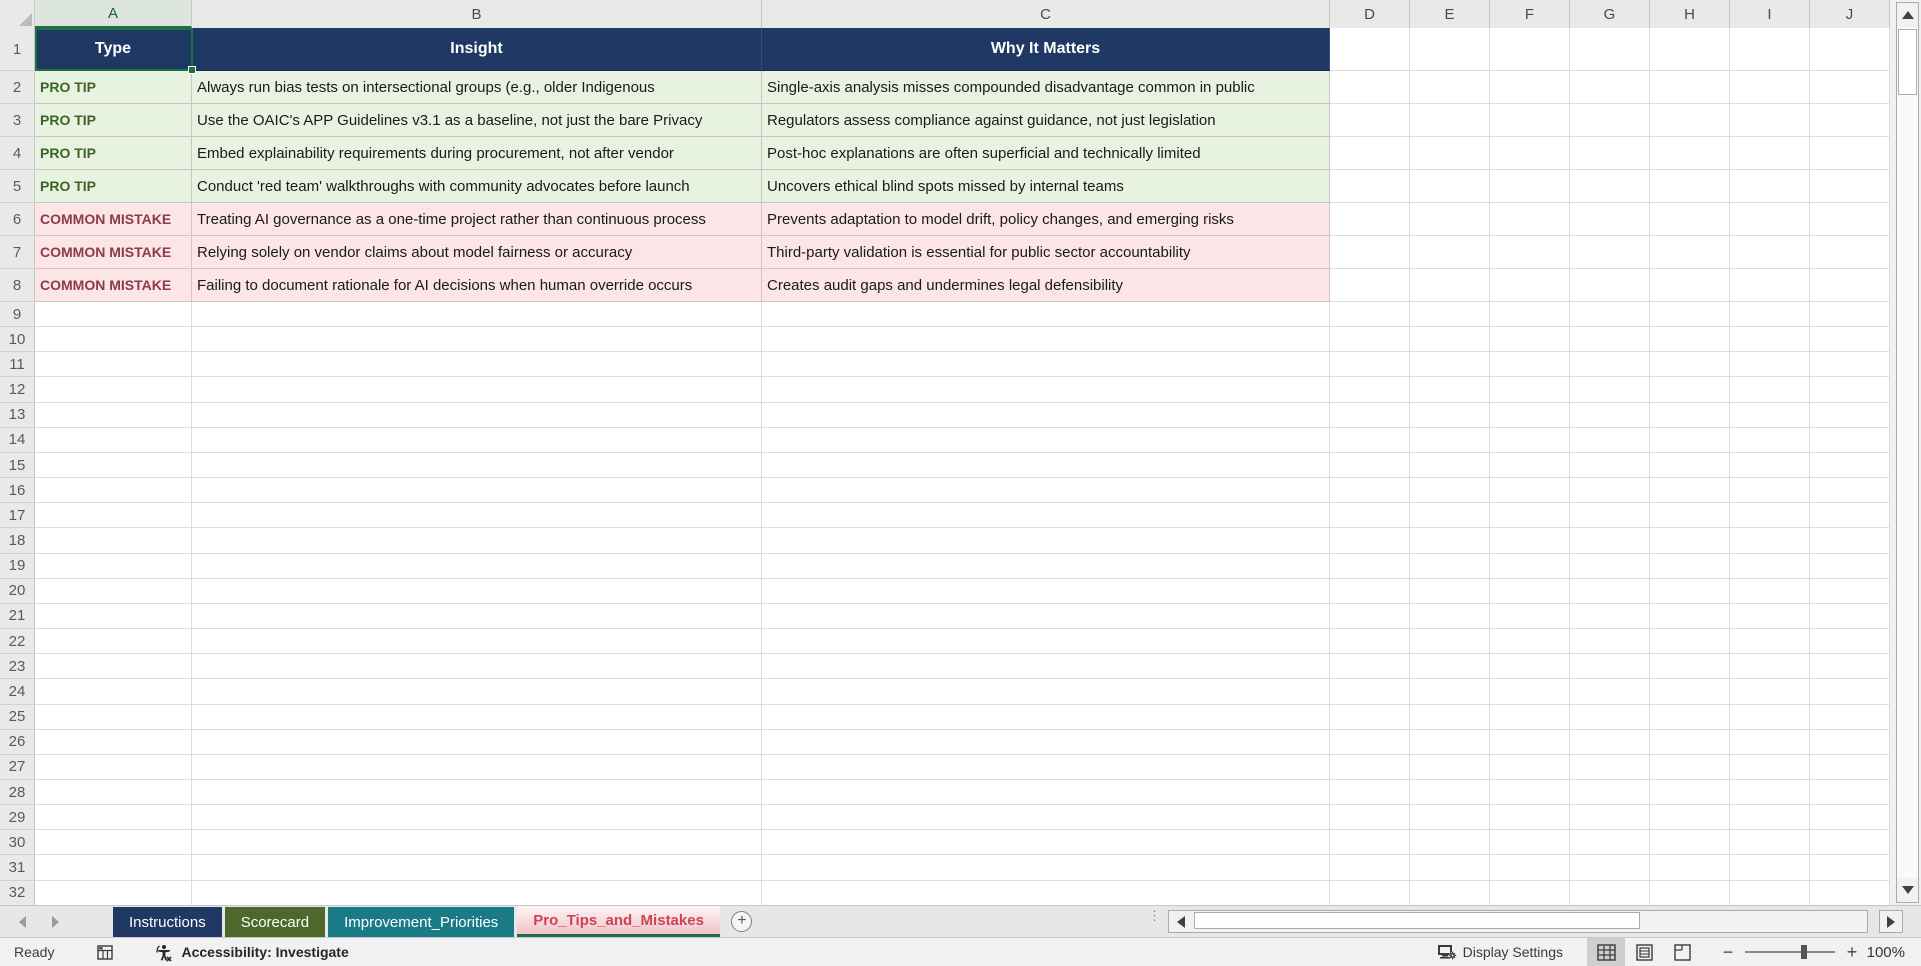 This screenshot has height=966, width=1921. I want to click on cell-g8, so click(1610, 285).